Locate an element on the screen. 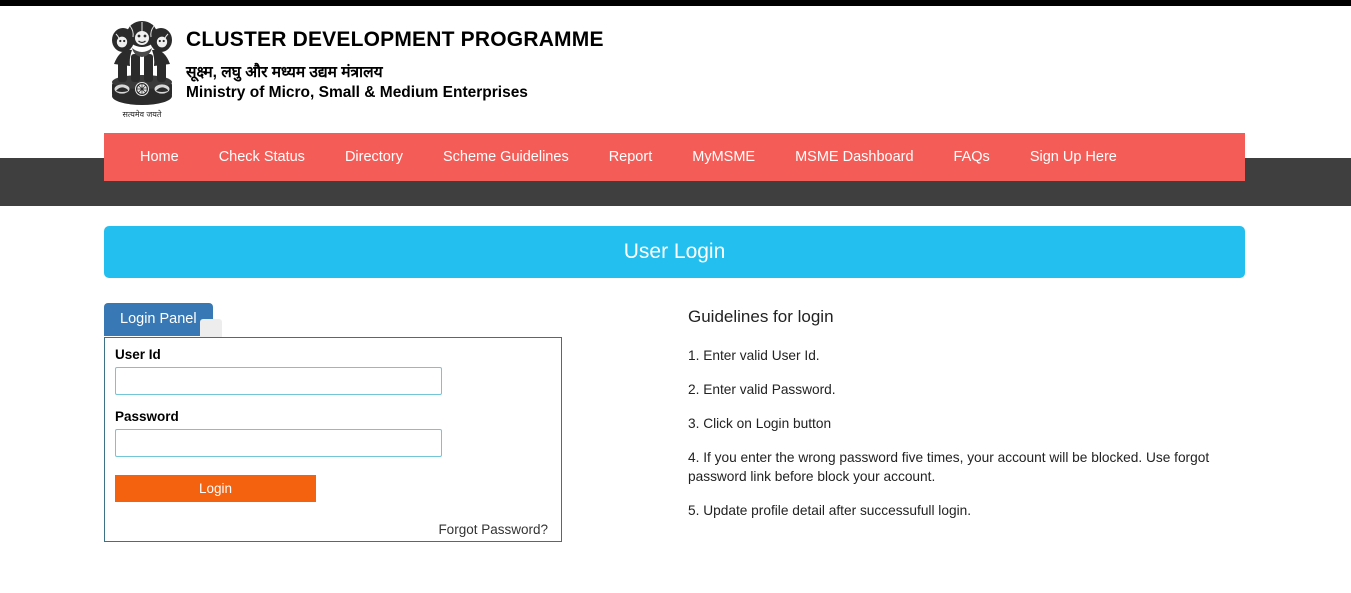 Image resolution: width=1351 pixels, height=593 pixels. login-form-box: User Id Password Login Forgot Password? is located at coordinates (333, 439).